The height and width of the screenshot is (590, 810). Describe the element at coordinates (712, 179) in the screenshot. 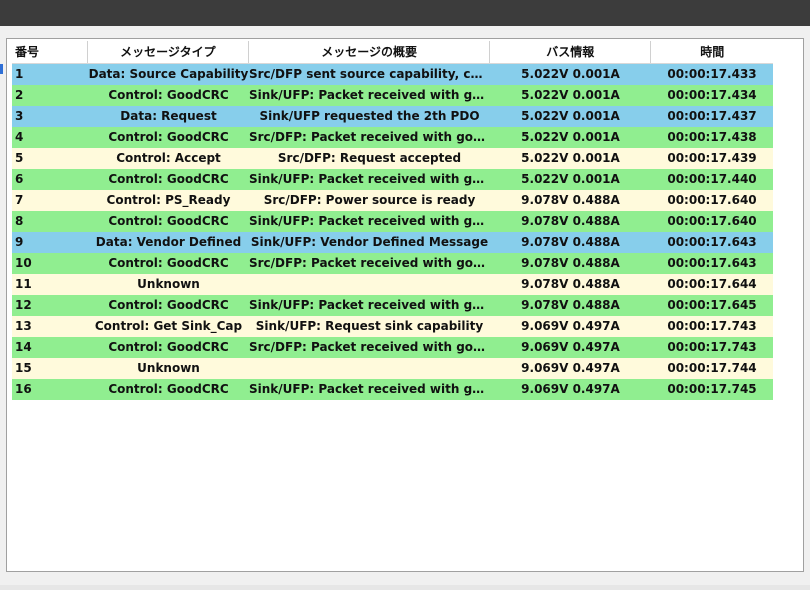

I see `cell-time: 00:00:17.440` at that location.